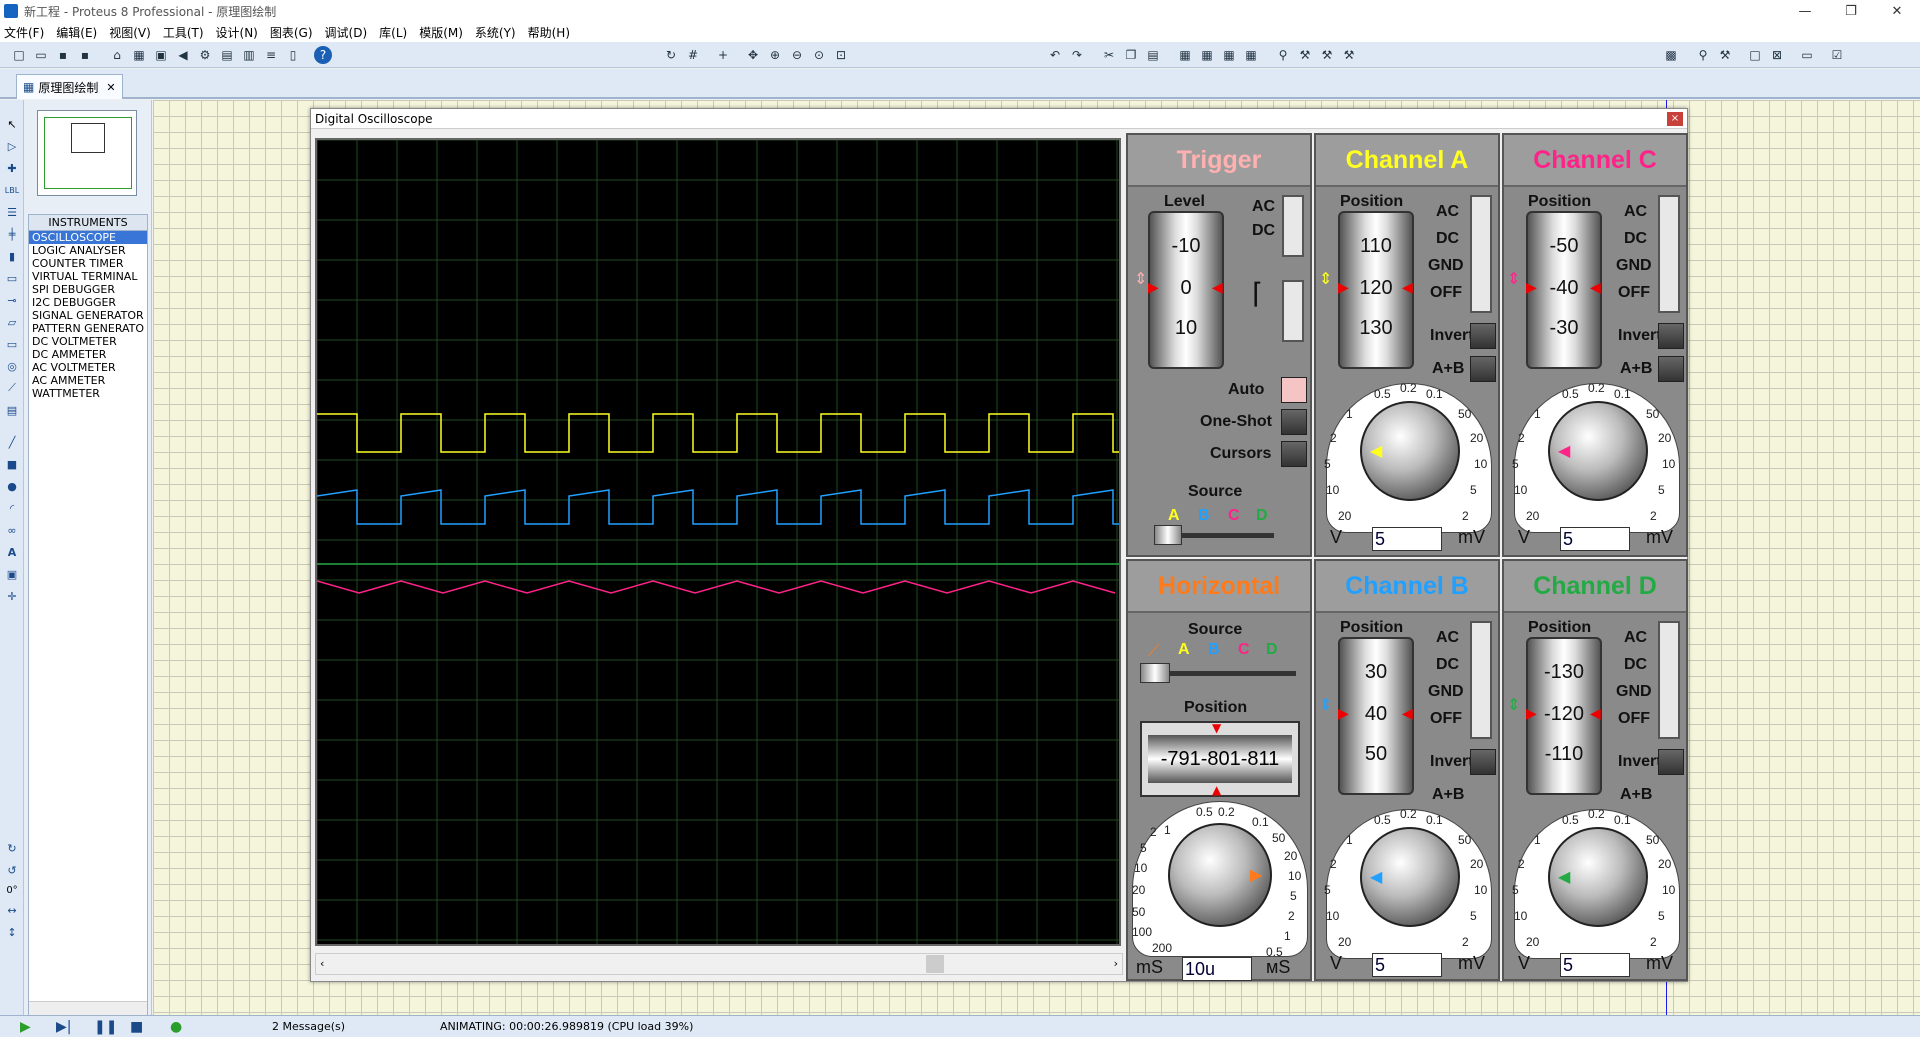 The image size is (1920, 1037). I want to click on device-pins-icon: ⊸, so click(12, 300).